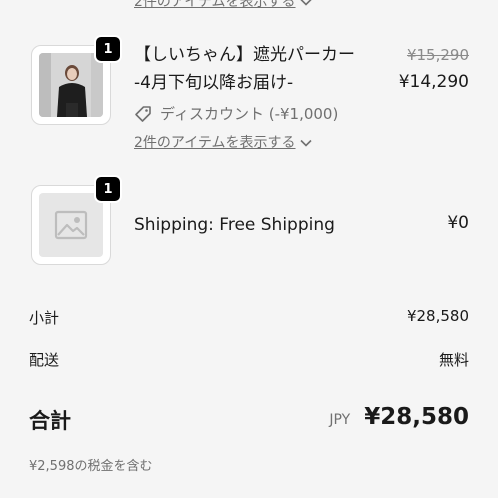  What do you see at coordinates (44, 360) in the screenshot?
I see `shipping-label: 配送` at bounding box center [44, 360].